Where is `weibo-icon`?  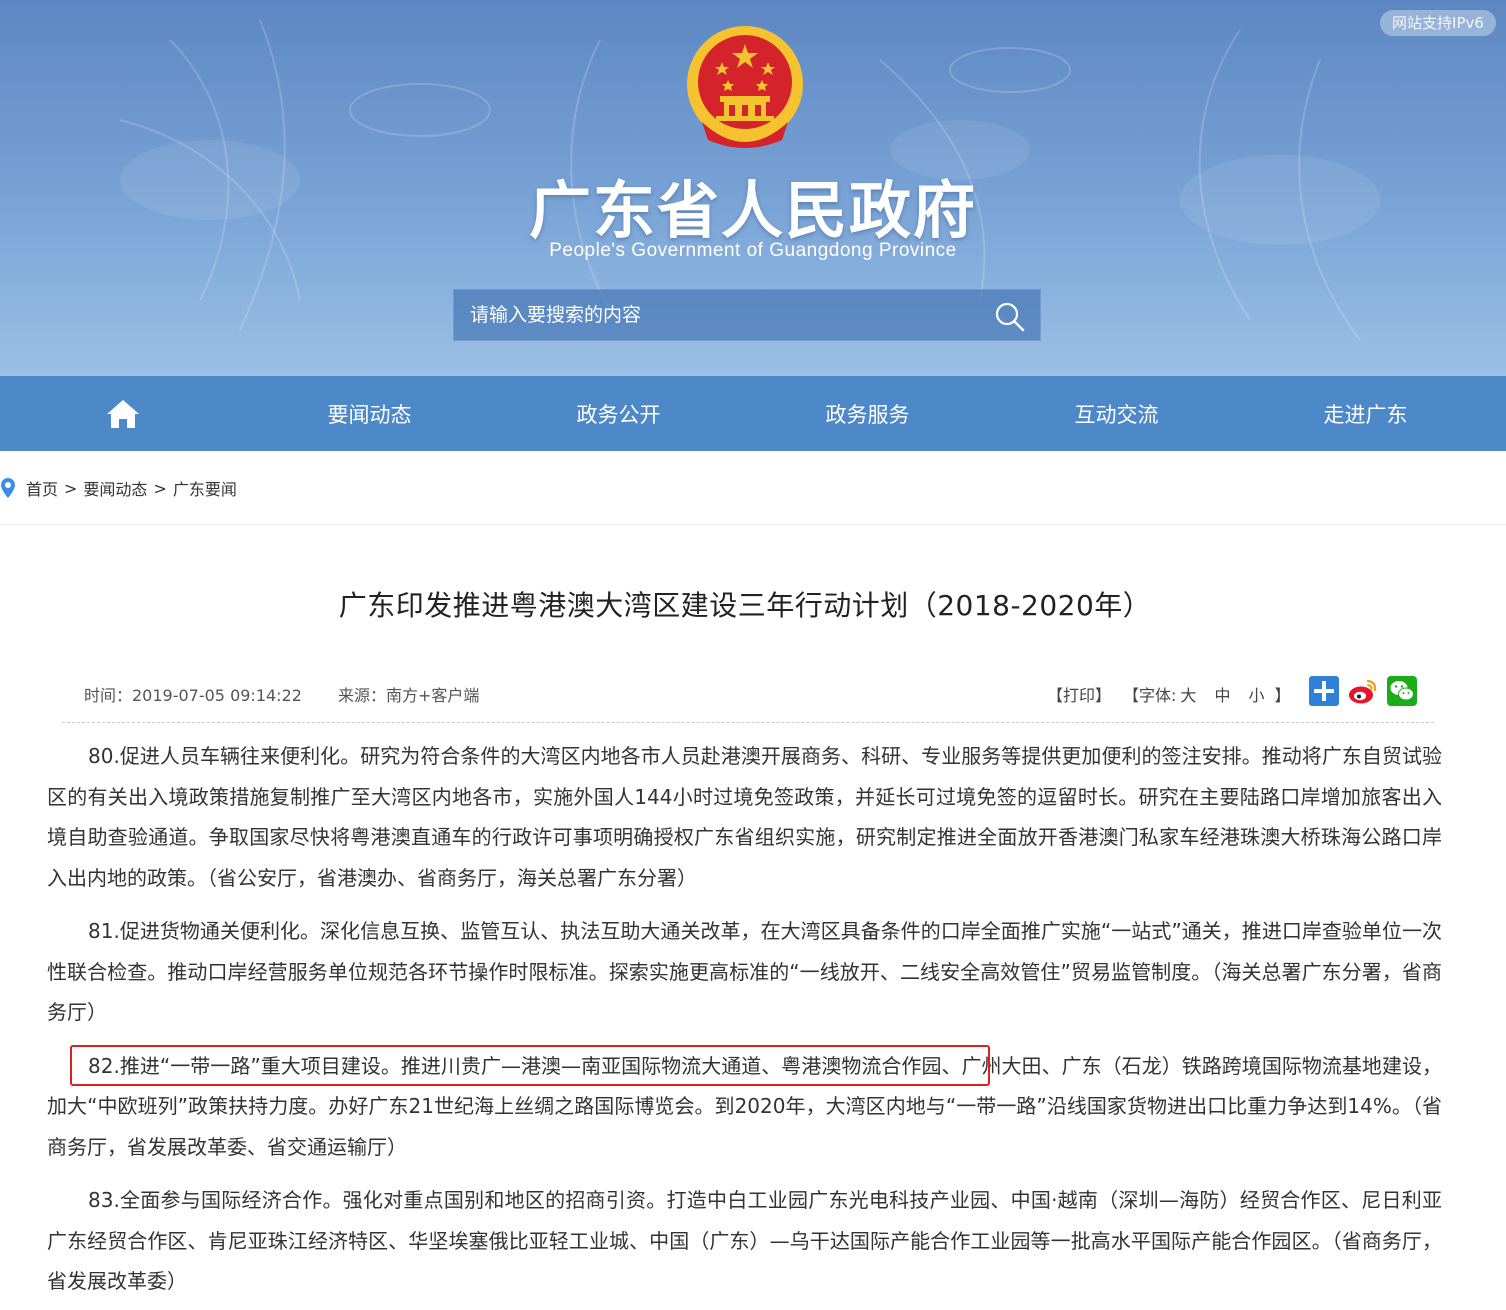
weibo-icon is located at coordinates (1363, 691).